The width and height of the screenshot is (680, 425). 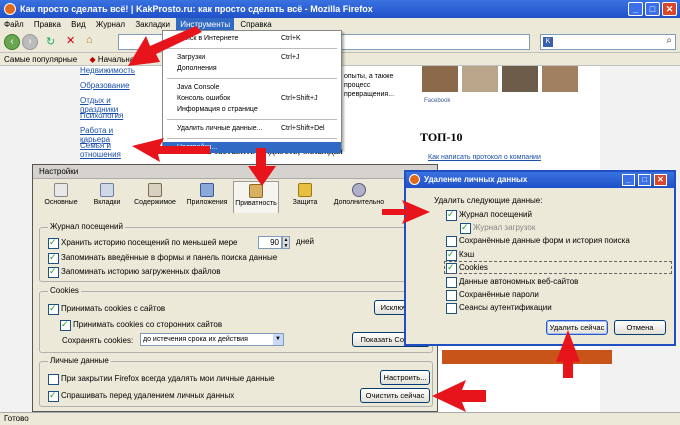 I want to click on arrow-to-options-item, so click(x=171, y=150).